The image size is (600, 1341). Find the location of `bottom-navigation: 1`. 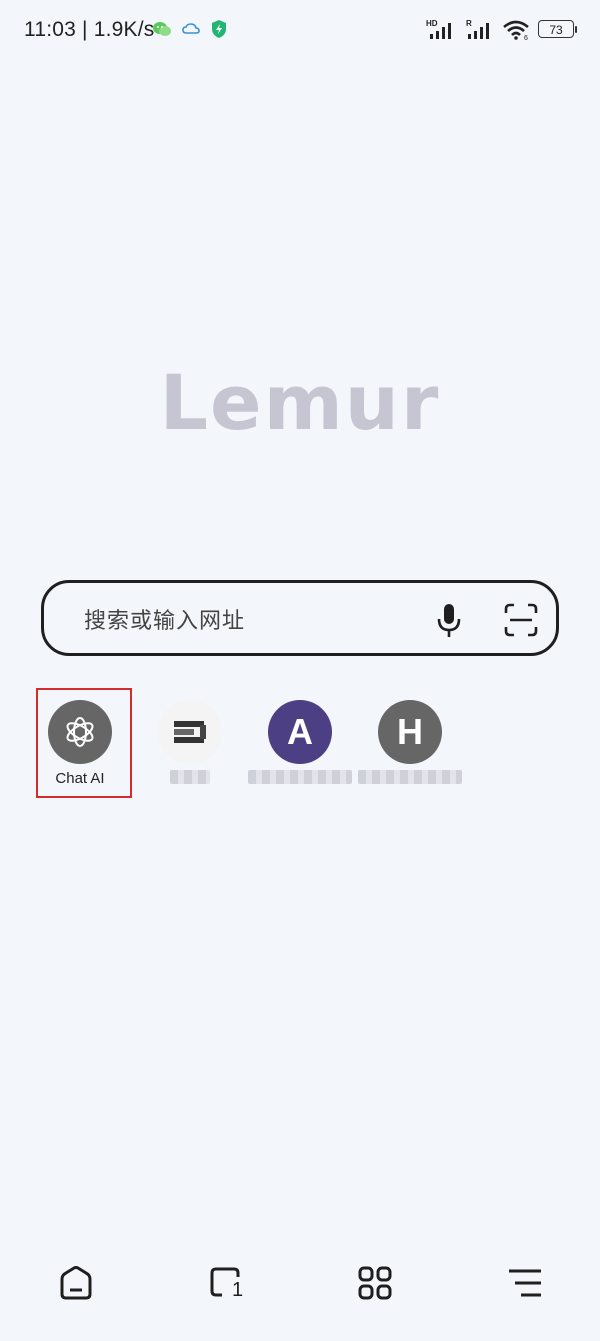

bottom-navigation: 1 is located at coordinates (300, 1288).